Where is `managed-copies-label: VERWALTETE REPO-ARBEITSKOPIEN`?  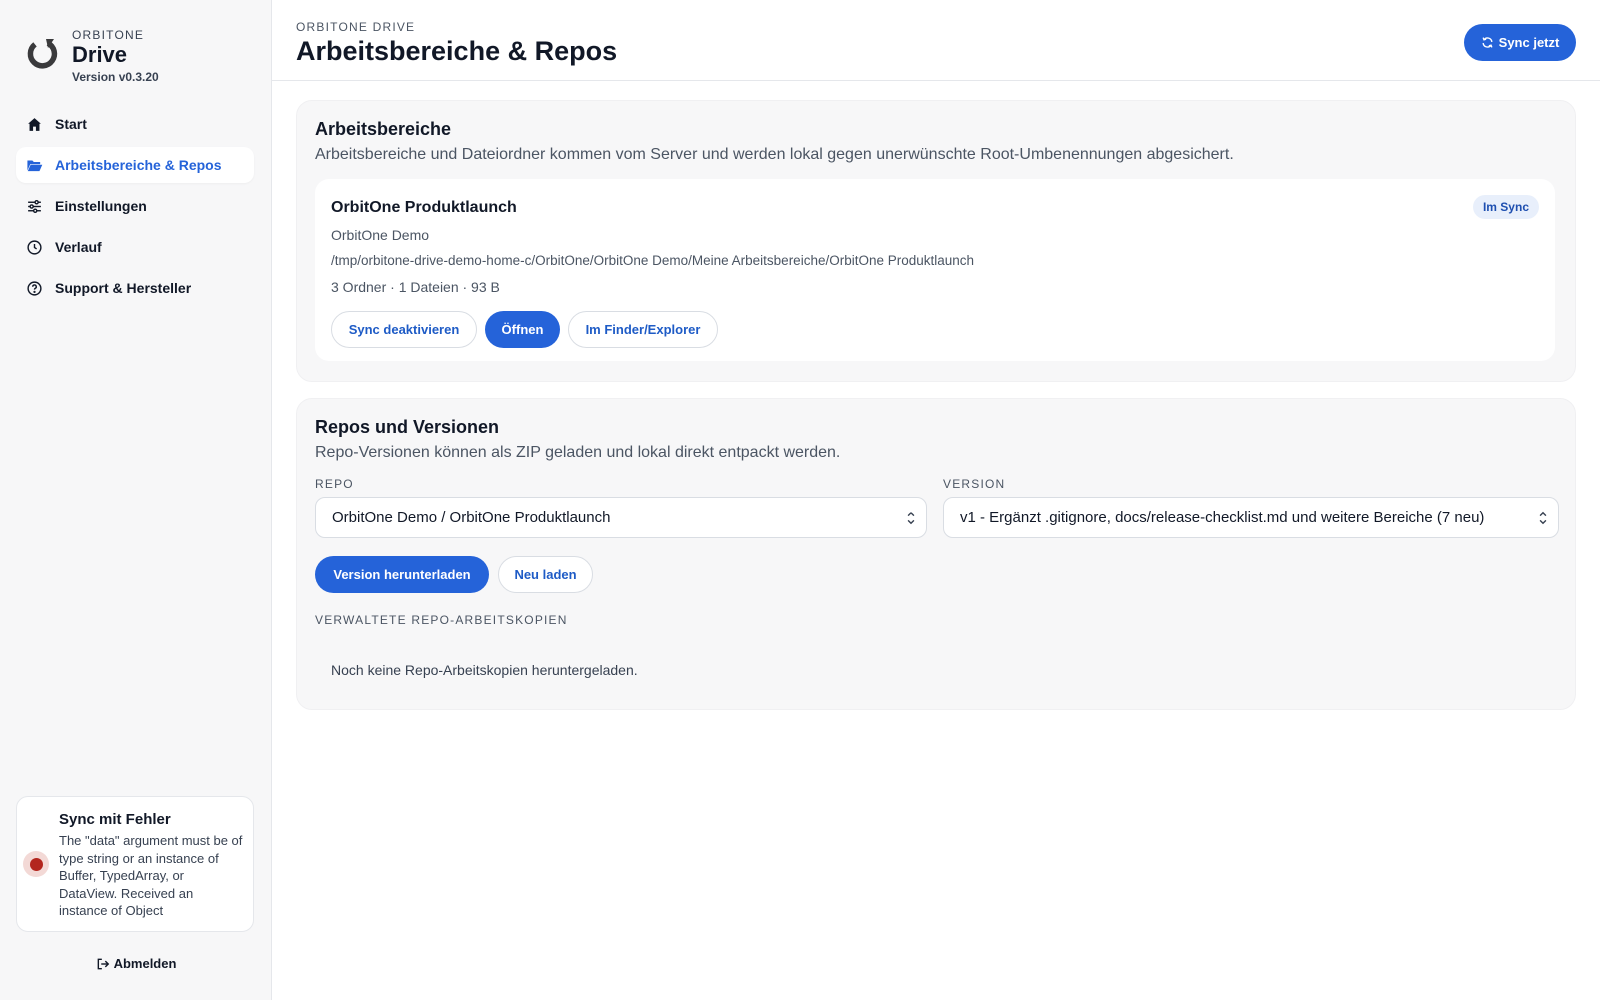
managed-copies-label: VERWALTETE REPO-ARBEITSKOPIEN is located at coordinates (441, 620).